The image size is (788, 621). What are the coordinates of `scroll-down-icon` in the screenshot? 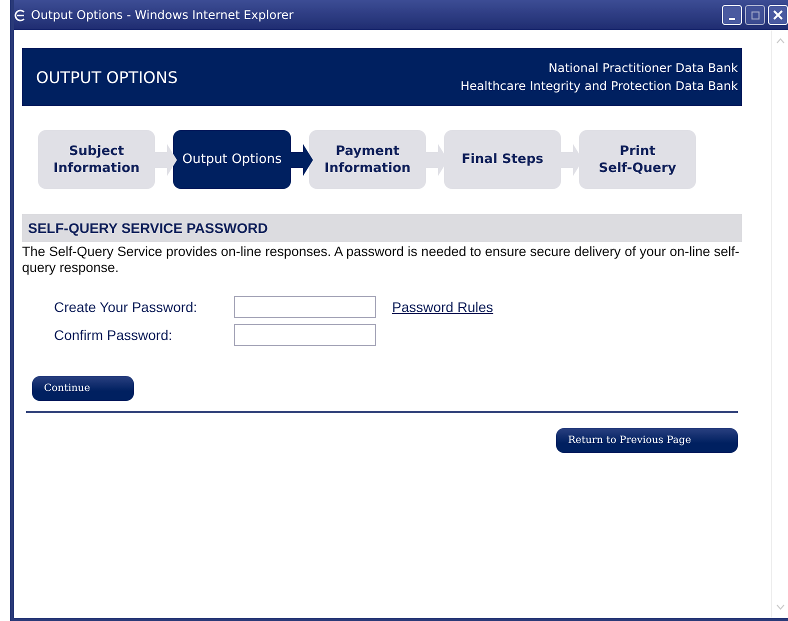 It's located at (780, 607).